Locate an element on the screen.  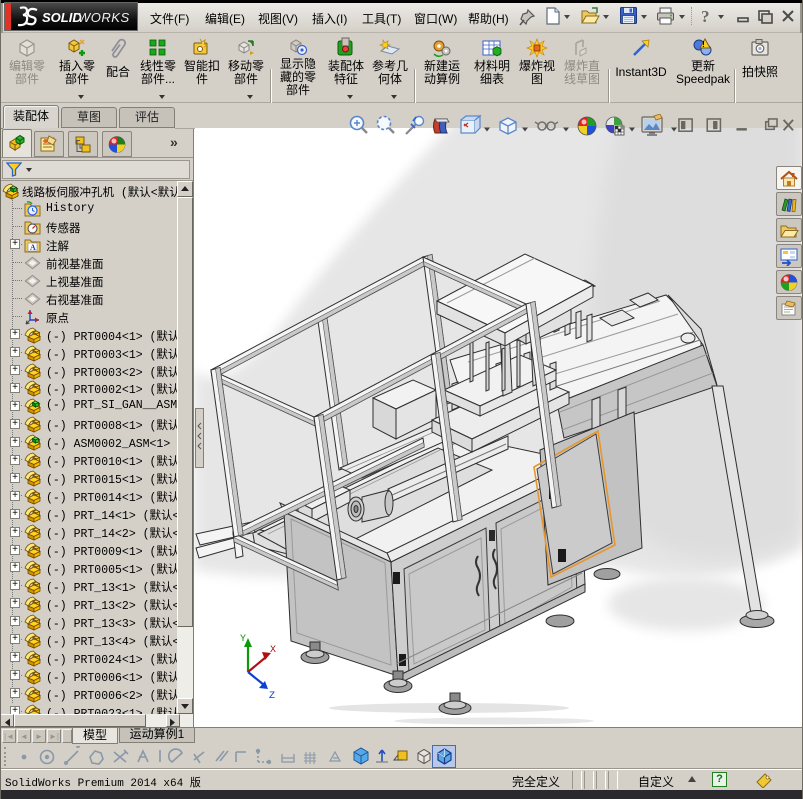
svg-text: A is located at coordinates (33, 247).